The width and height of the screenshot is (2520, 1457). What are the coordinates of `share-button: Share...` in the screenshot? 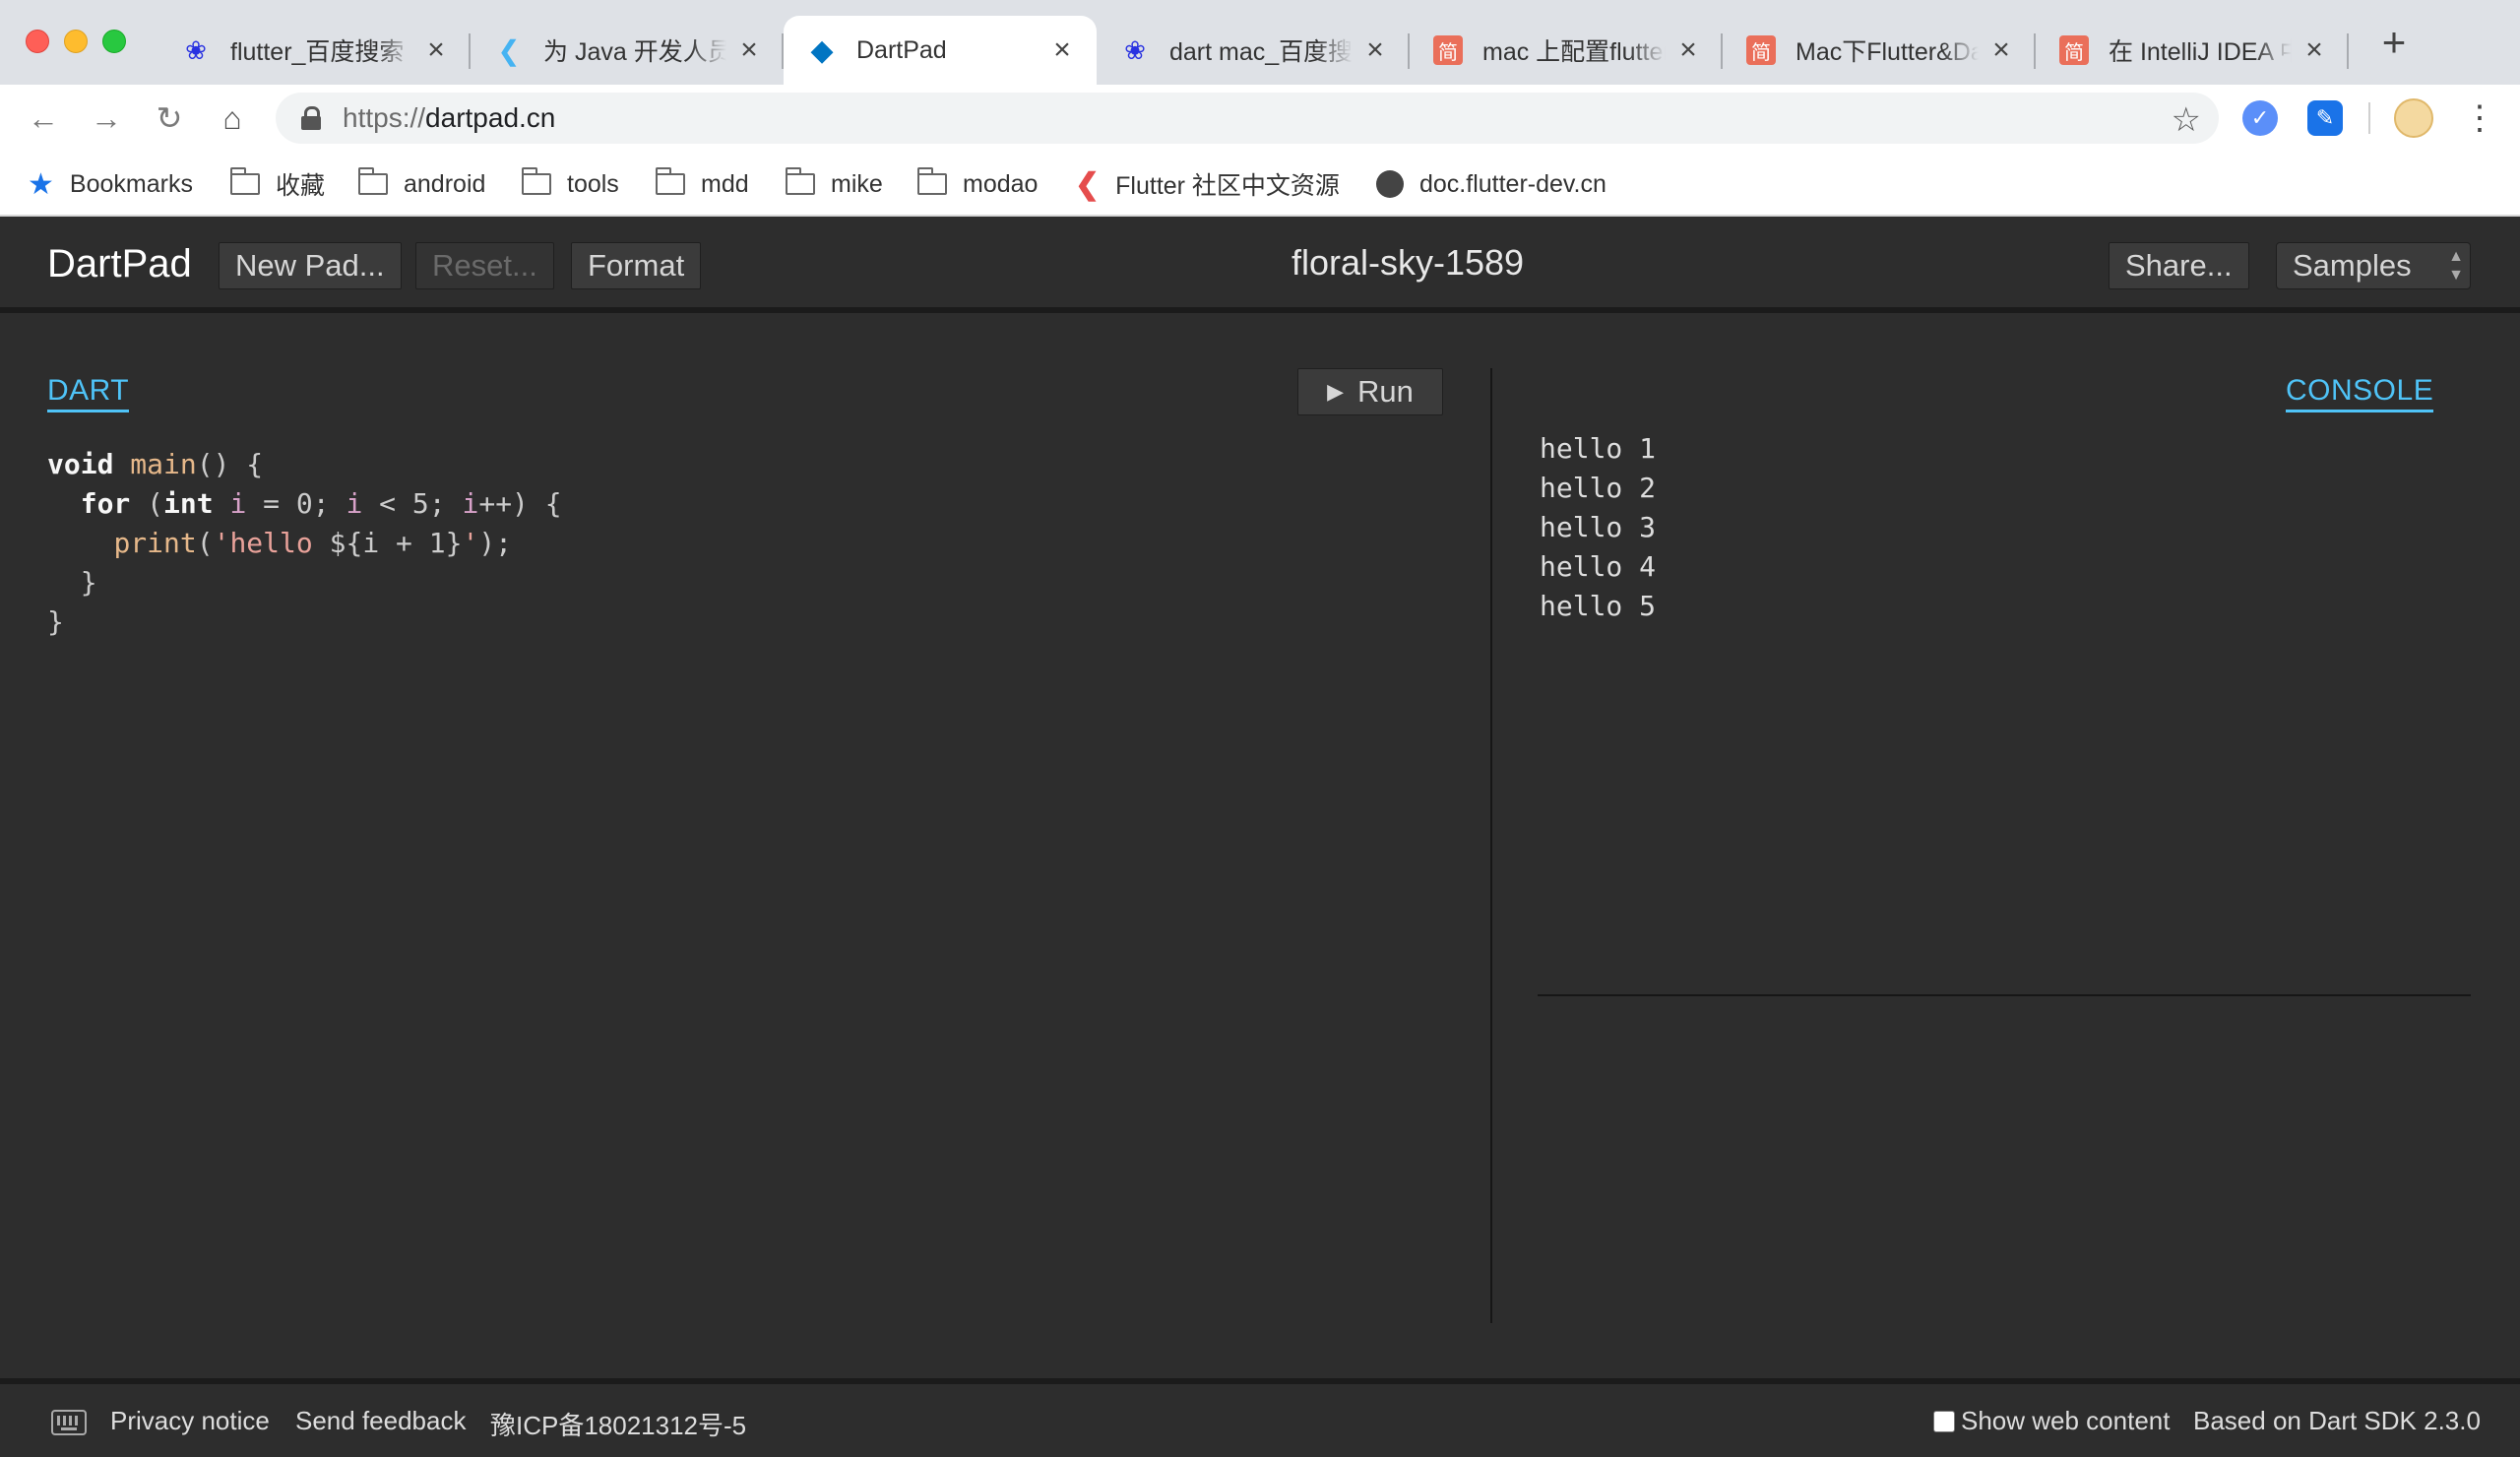 It's located at (2179, 265).